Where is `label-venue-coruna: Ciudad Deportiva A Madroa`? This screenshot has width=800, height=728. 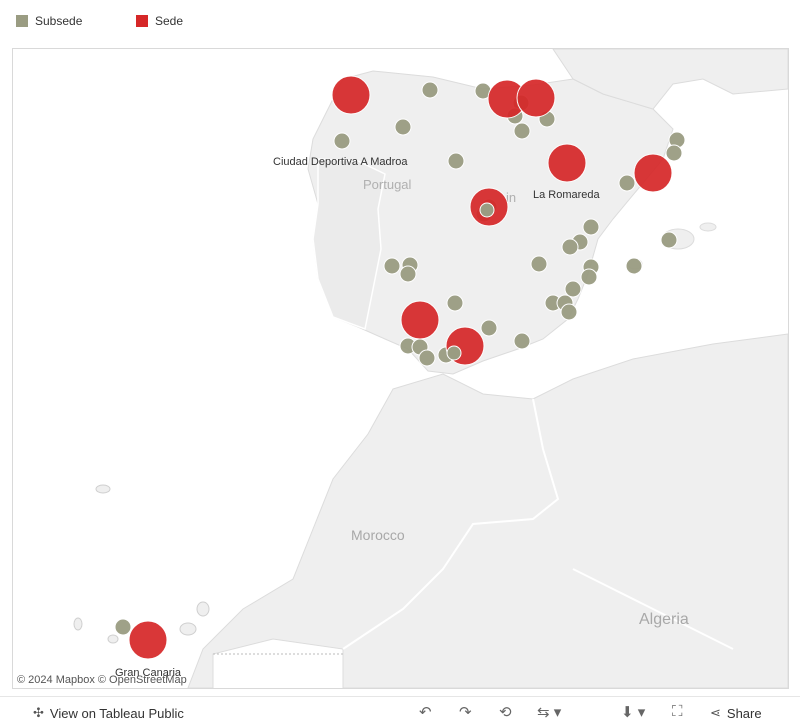 label-venue-coruna: Ciudad Deportiva A Madroa is located at coordinates (340, 162).